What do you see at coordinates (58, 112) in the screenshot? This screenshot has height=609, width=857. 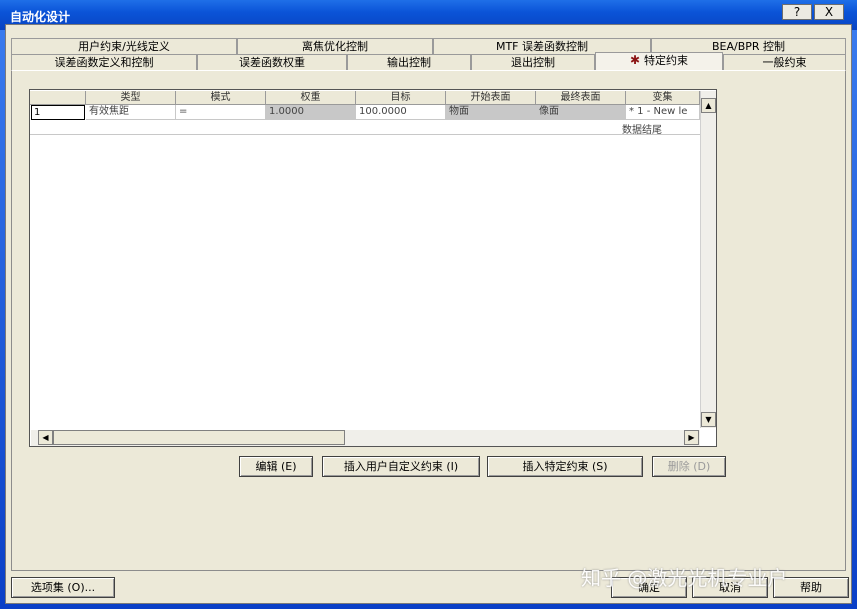 I see `row-number: 1` at bounding box center [58, 112].